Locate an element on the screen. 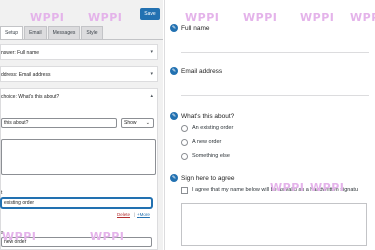 This screenshot has width=375, height=250. field-title: nswer: Full name is located at coordinates (20, 53).